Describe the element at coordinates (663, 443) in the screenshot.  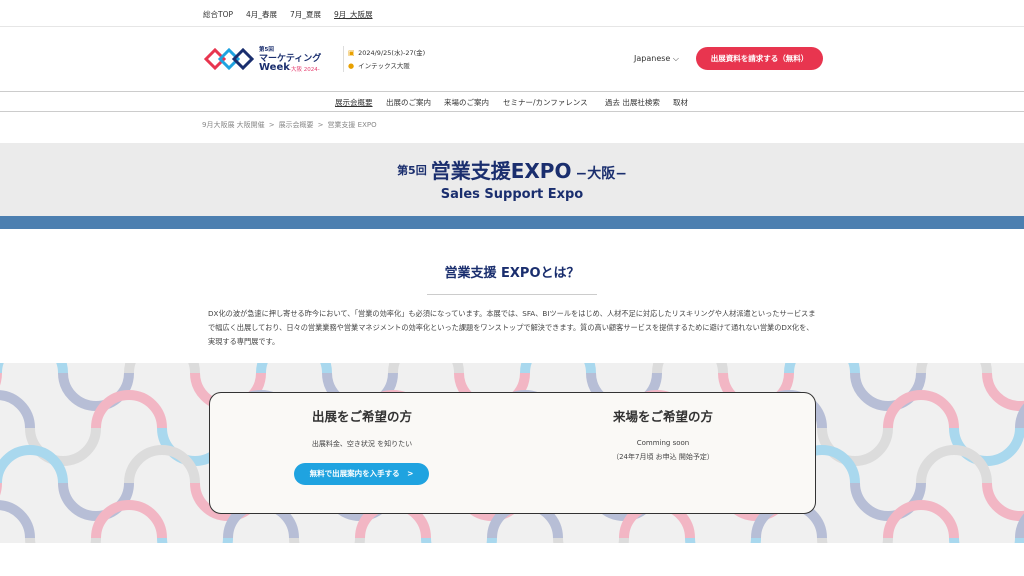
I see `visit-coming-soon: Comming soon` at that location.